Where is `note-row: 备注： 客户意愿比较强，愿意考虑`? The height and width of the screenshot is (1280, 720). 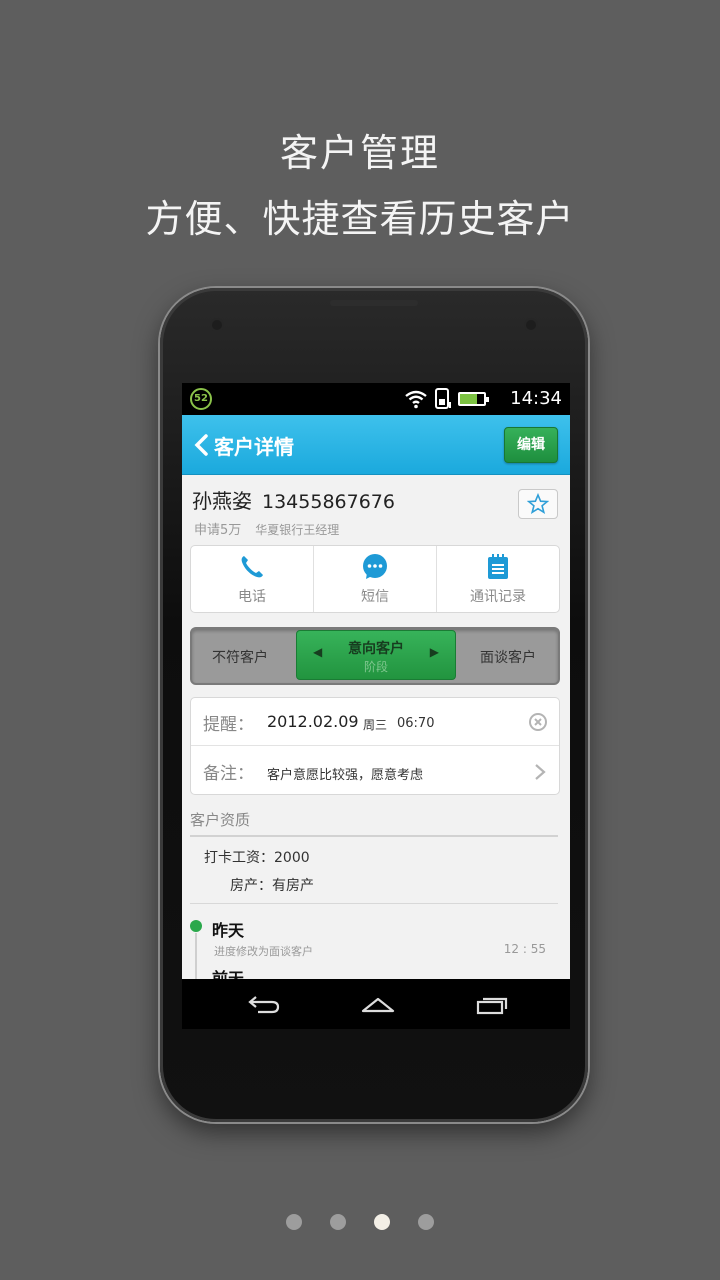 note-row: 备注： 客户意愿比较强，愿意考虑 is located at coordinates (375, 771).